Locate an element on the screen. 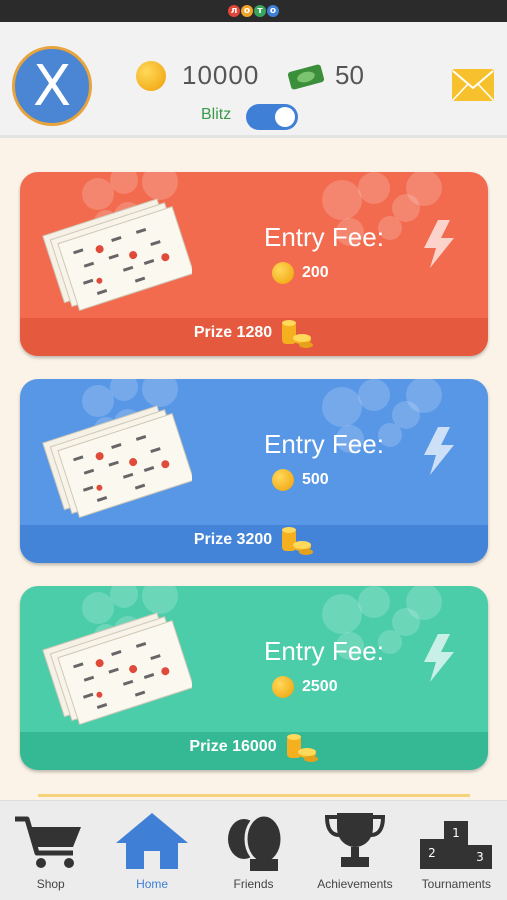  entry-fee-amount: 500 is located at coordinates (315, 479).